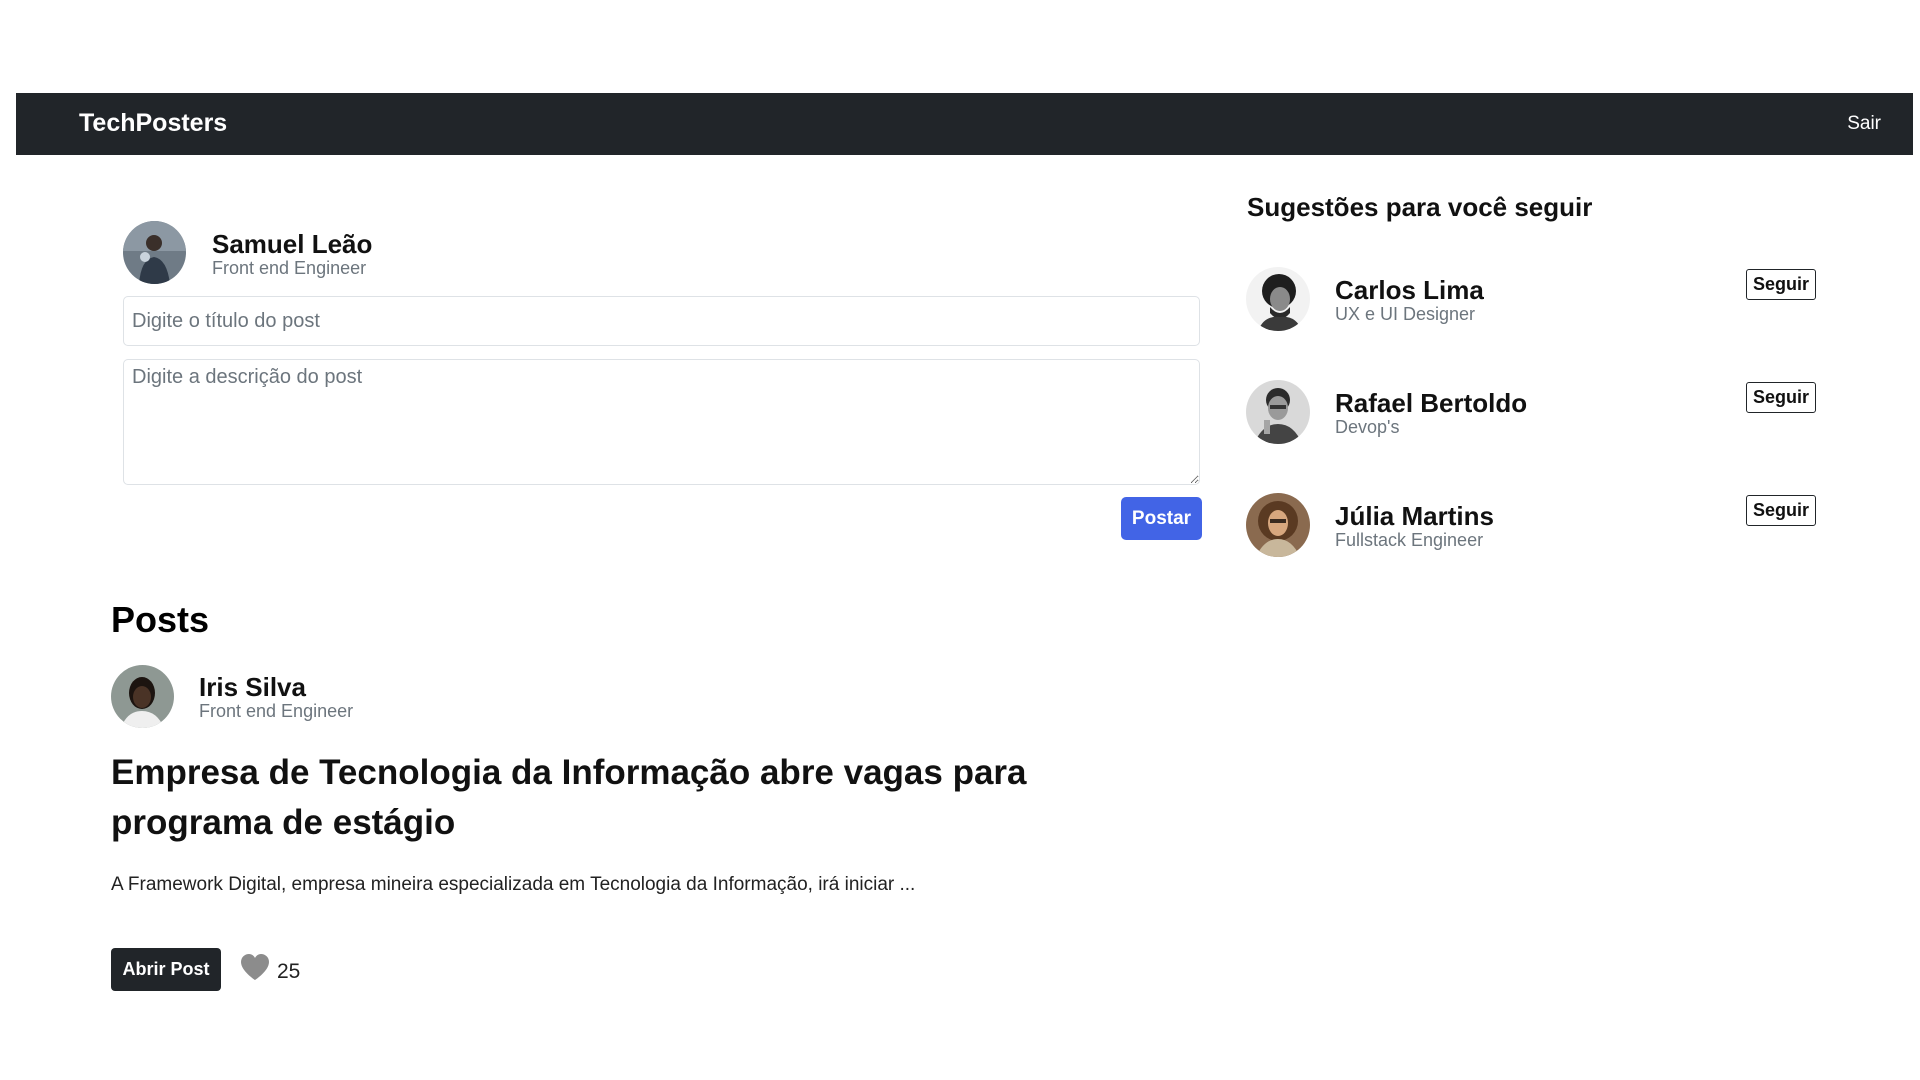  Describe the element at coordinates (964, 124) in the screenshot. I see `navbar: TechPosters Sair` at that location.